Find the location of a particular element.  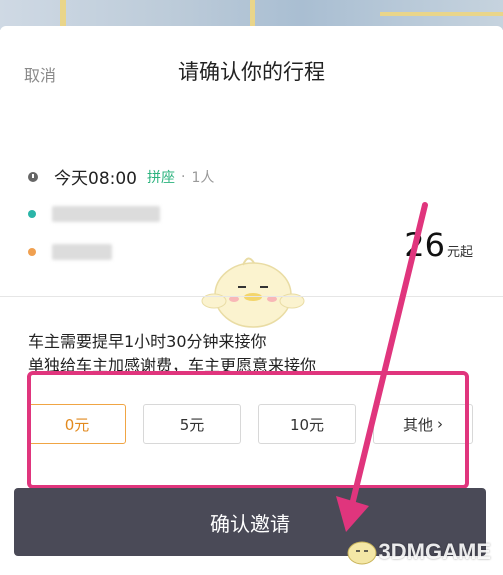

price-unit: 元起 is located at coordinates (459, 252).